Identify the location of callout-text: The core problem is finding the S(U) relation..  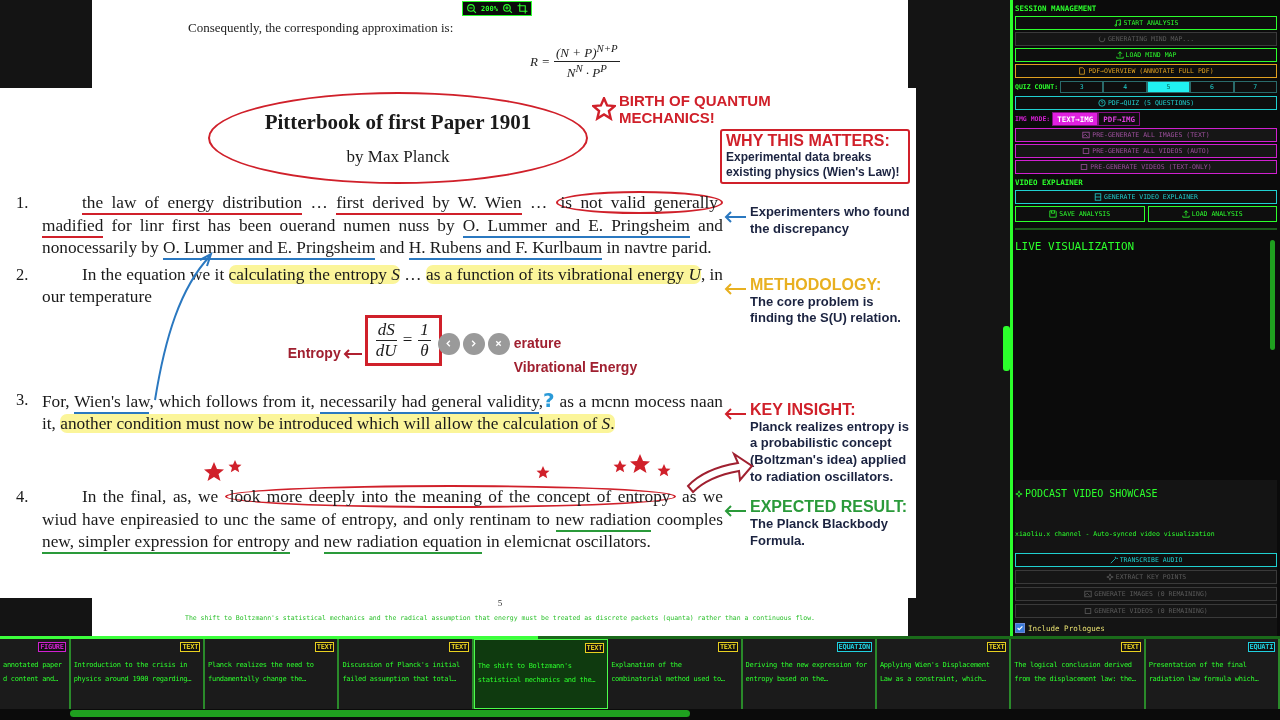
(826, 310).